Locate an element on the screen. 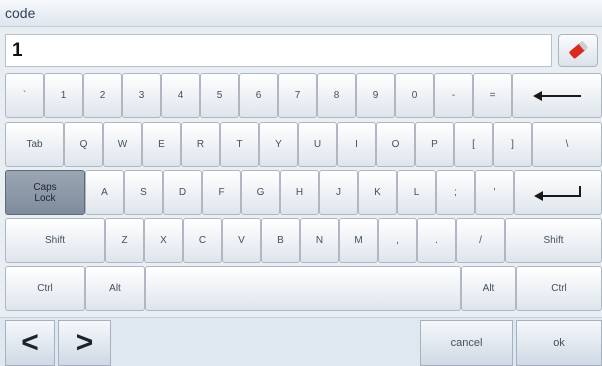  key-shift-right: Shift is located at coordinates (553, 240).